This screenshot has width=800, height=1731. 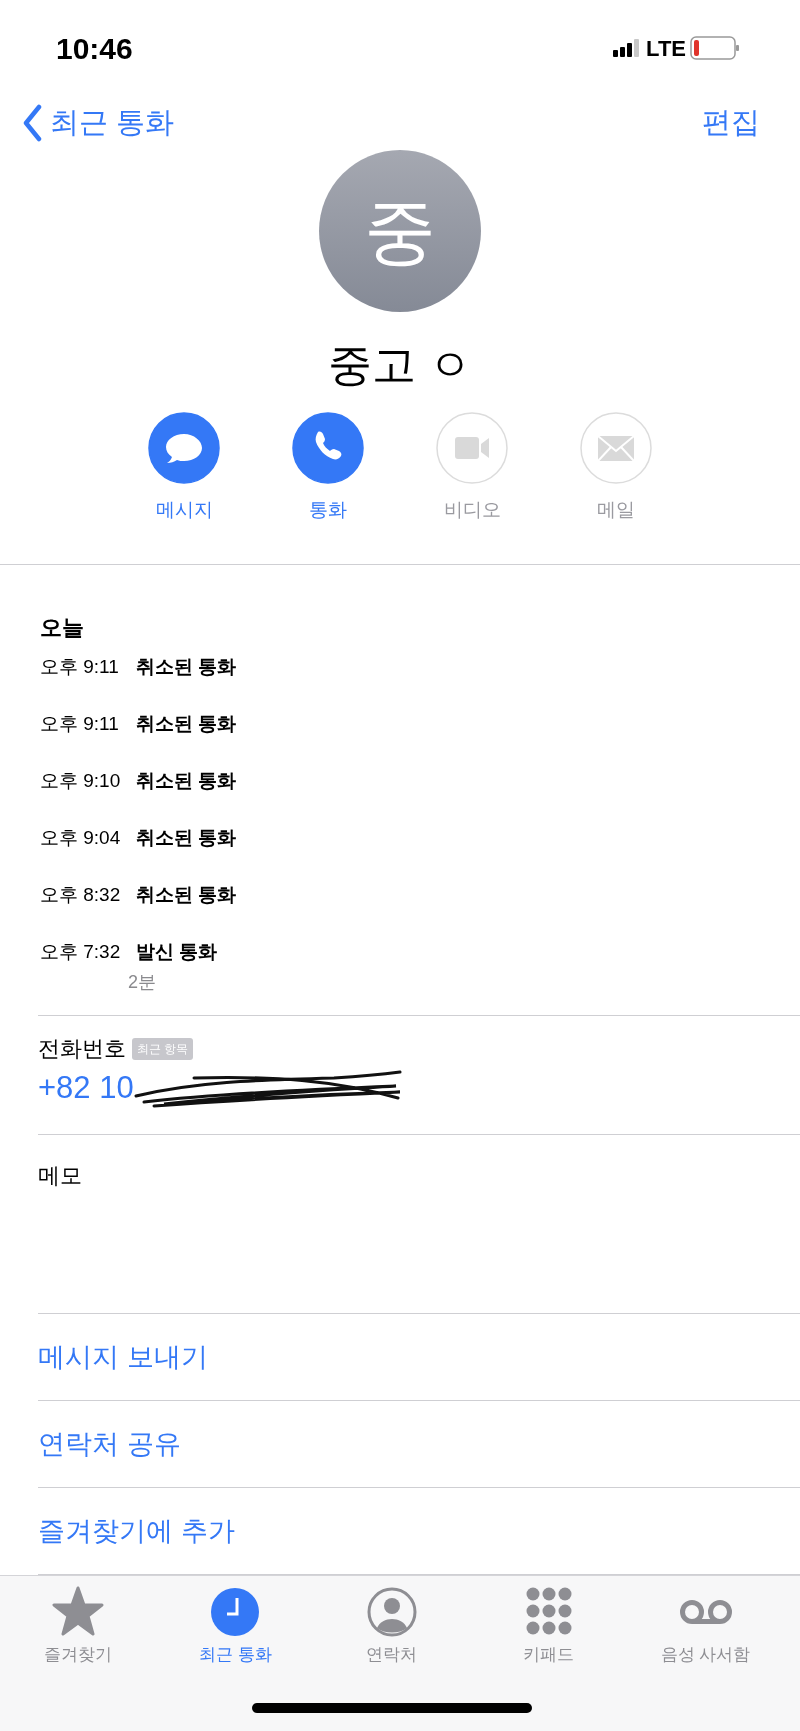 What do you see at coordinates (328, 488) in the screenshot?
I see `action-call-button: 통화` at bounding box center [328, 488].